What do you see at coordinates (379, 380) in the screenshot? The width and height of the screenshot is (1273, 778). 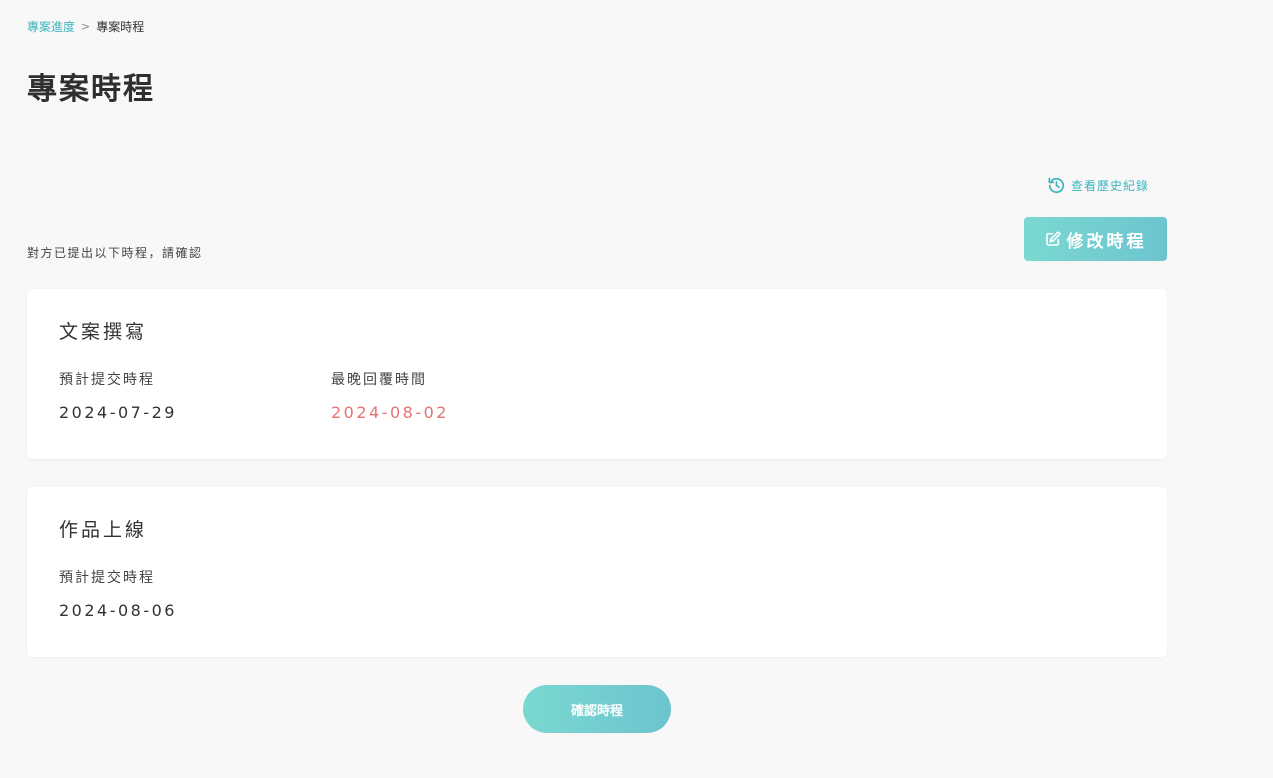 I see `field-label: 最晚回覆時間` at bounding box center [379, 380].